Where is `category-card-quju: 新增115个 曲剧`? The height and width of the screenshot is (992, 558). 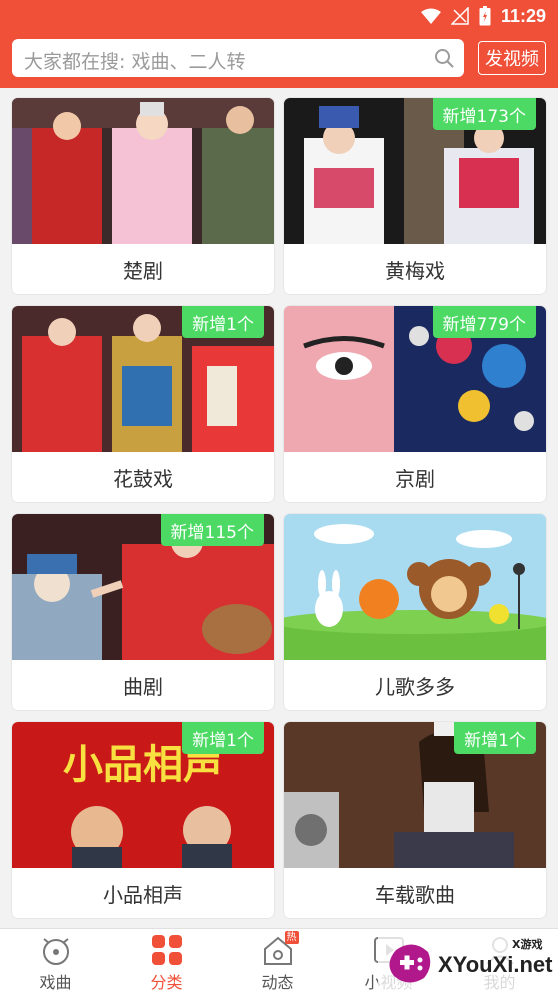 category-card-quju: 新增115个 曲剧 is located at coordinates (143, 612).